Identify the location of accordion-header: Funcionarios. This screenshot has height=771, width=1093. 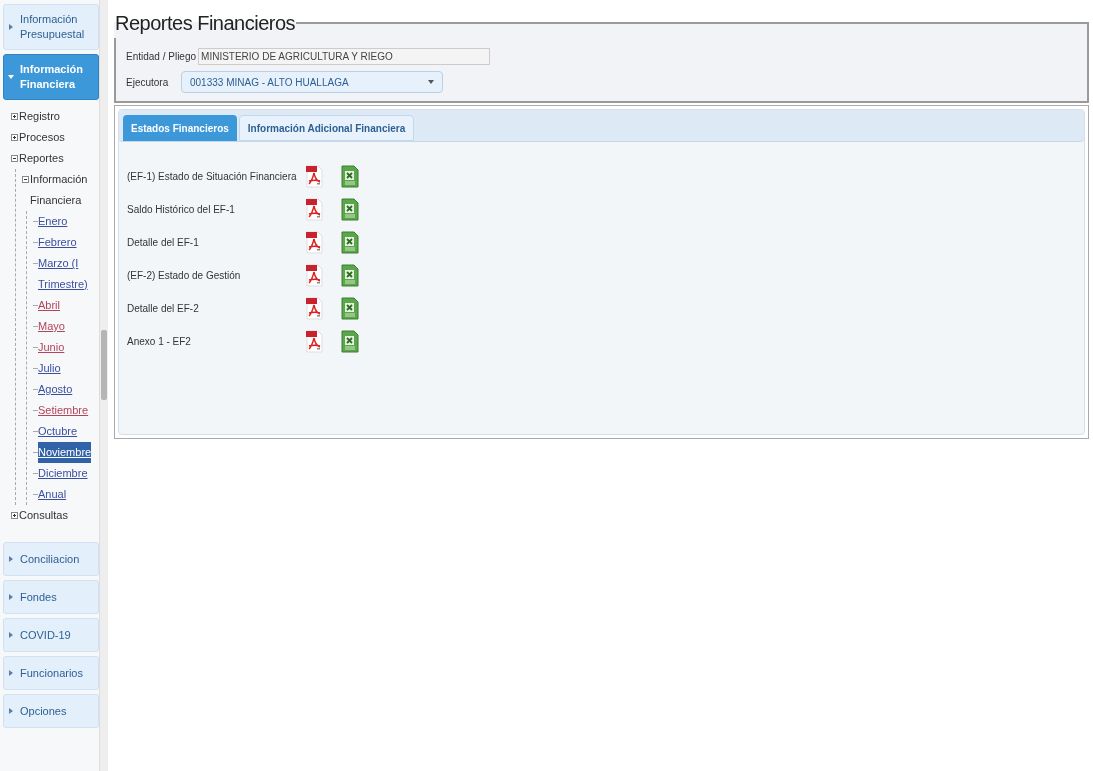
(51, 673).